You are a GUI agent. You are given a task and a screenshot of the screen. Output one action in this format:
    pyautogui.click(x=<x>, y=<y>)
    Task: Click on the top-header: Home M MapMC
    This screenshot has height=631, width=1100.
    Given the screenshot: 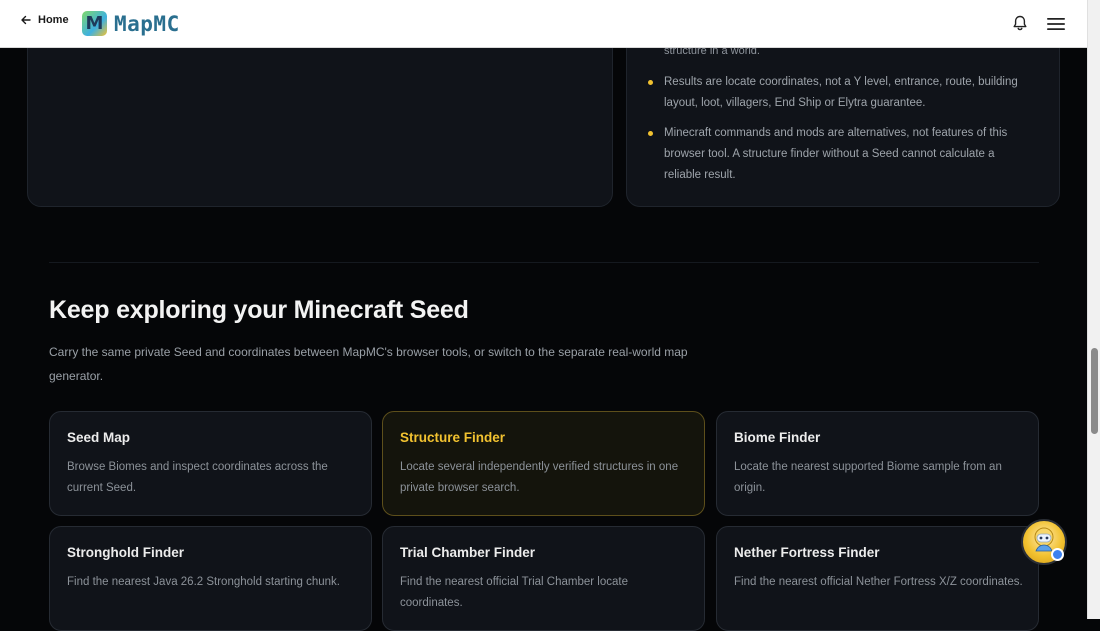 What is the action you would take?
    pyautogui.click(x=543, y=24)
    